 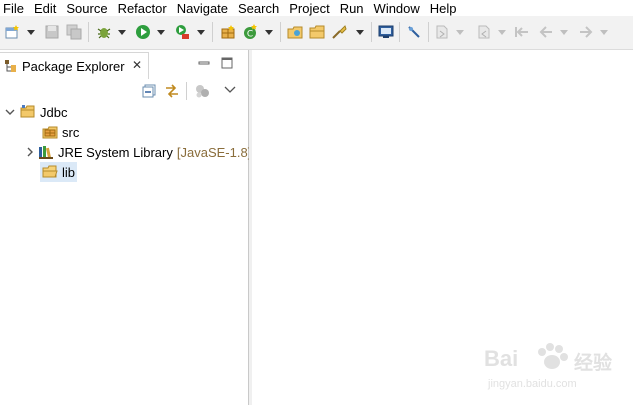 I want to click on jre-version-decoration: [JavaSE-1.8], so click(x=214, y=152).